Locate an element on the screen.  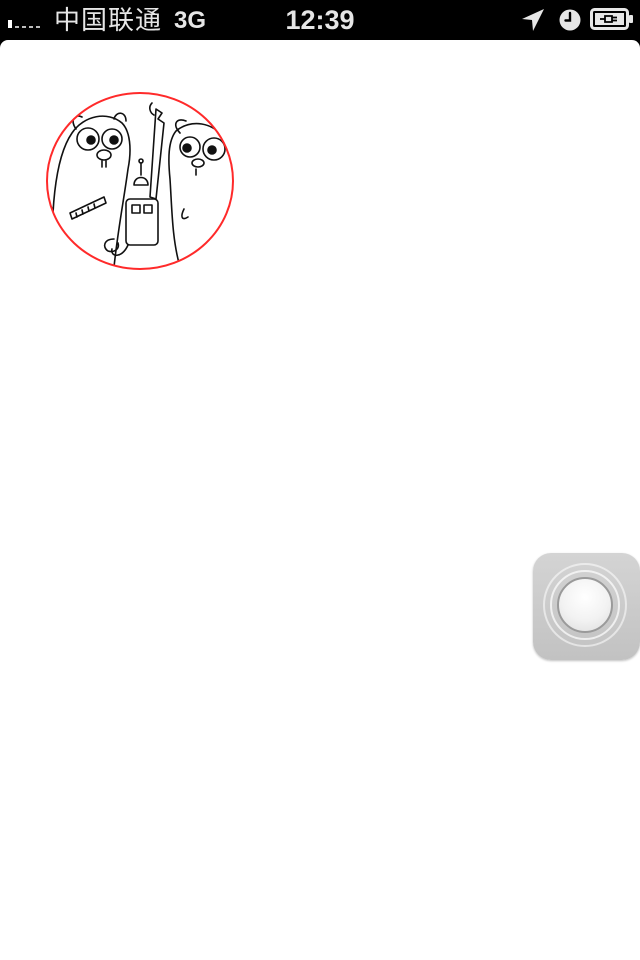
alarm-clock-icon is located at coordinates (570, 20).